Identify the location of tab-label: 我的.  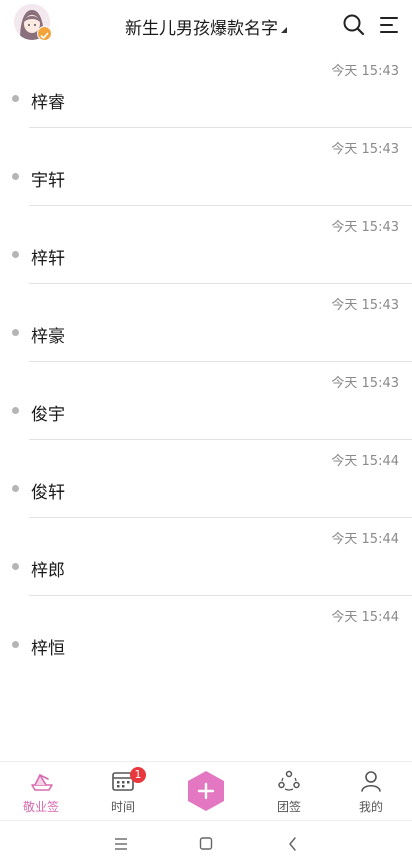
(370, 807).